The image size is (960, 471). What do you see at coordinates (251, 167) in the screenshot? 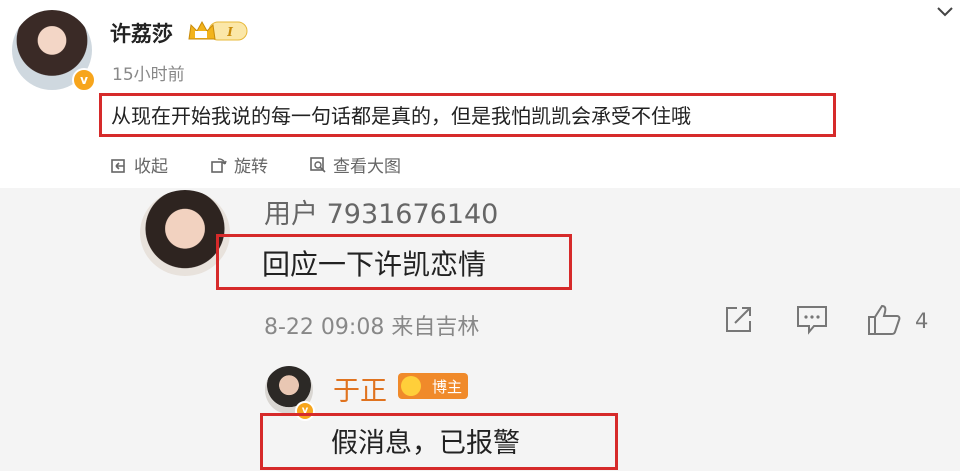
I see `rotate-label: 旋转` at bounding box center [251, 167].